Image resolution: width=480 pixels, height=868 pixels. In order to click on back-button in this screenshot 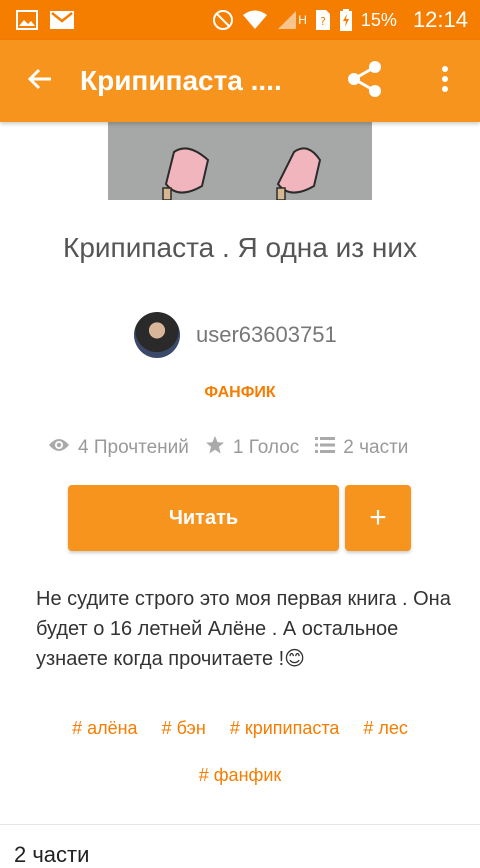, I will do `click(40, 81)`.